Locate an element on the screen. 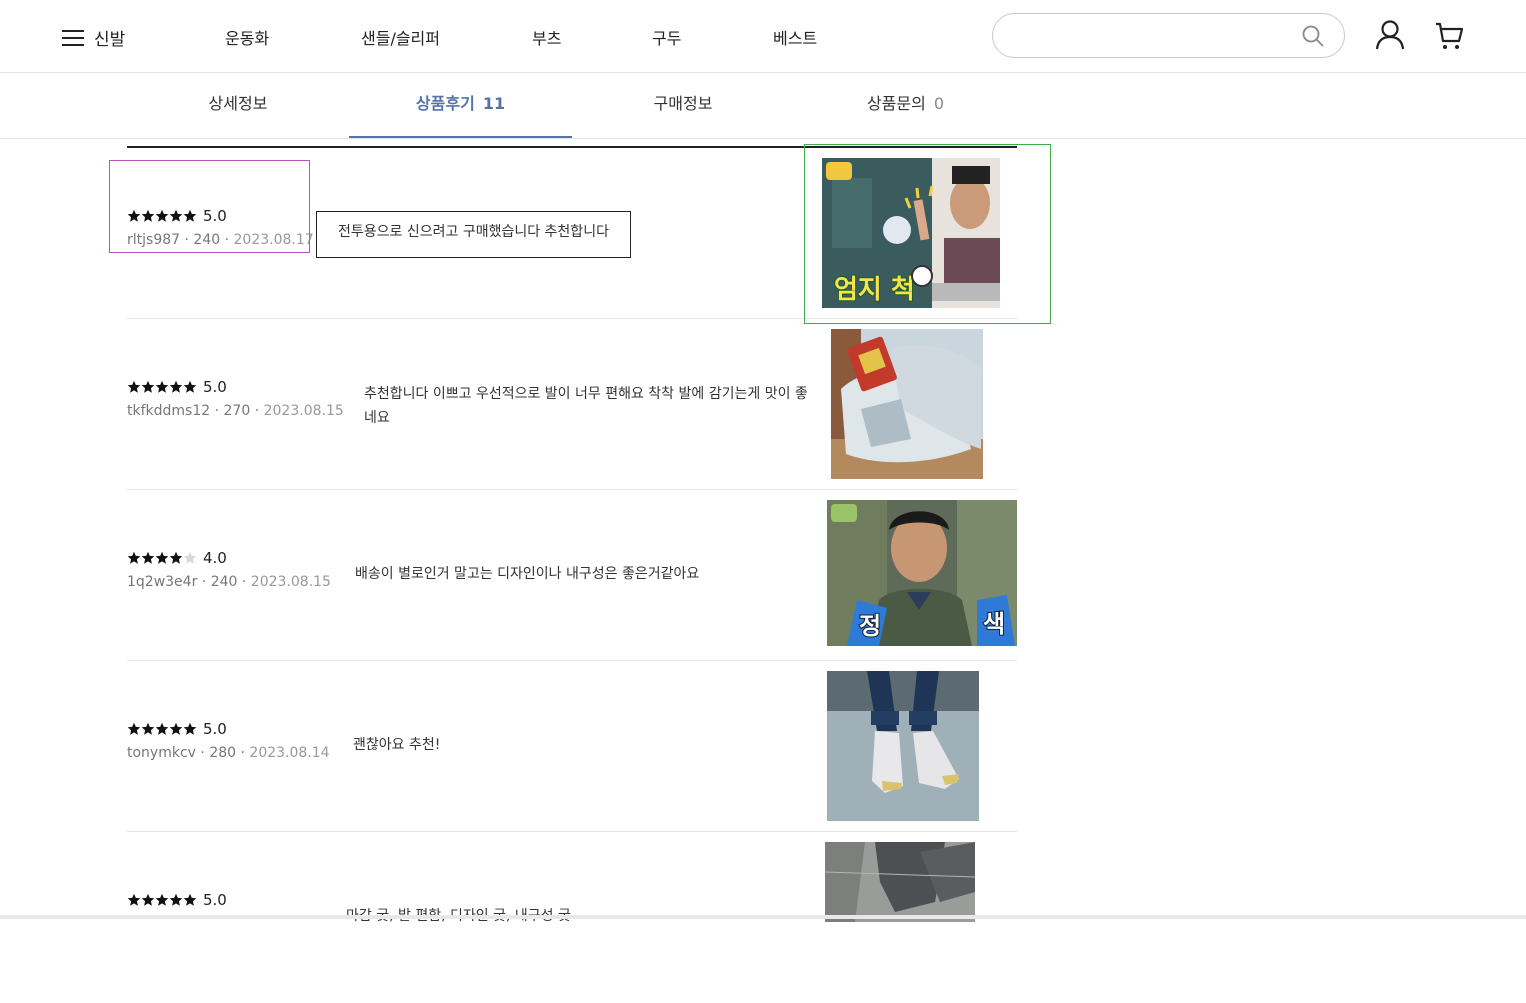  tab-inquiries: 상품문의 0 is located at coordinates (905, 105).